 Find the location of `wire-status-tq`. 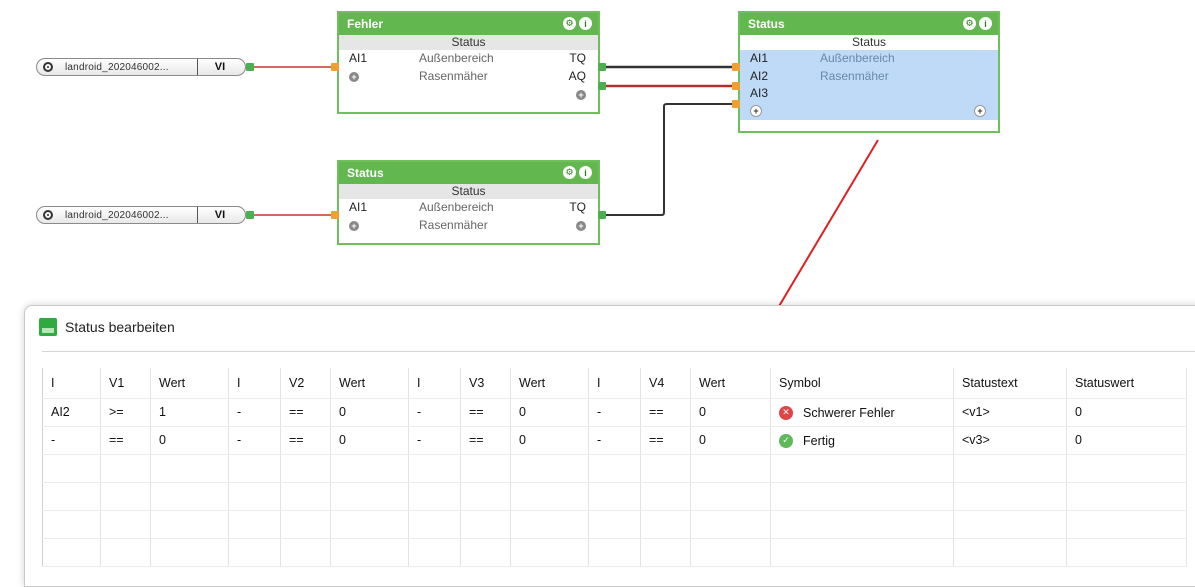

wire-status-tq is located at coordinates (668, 159).